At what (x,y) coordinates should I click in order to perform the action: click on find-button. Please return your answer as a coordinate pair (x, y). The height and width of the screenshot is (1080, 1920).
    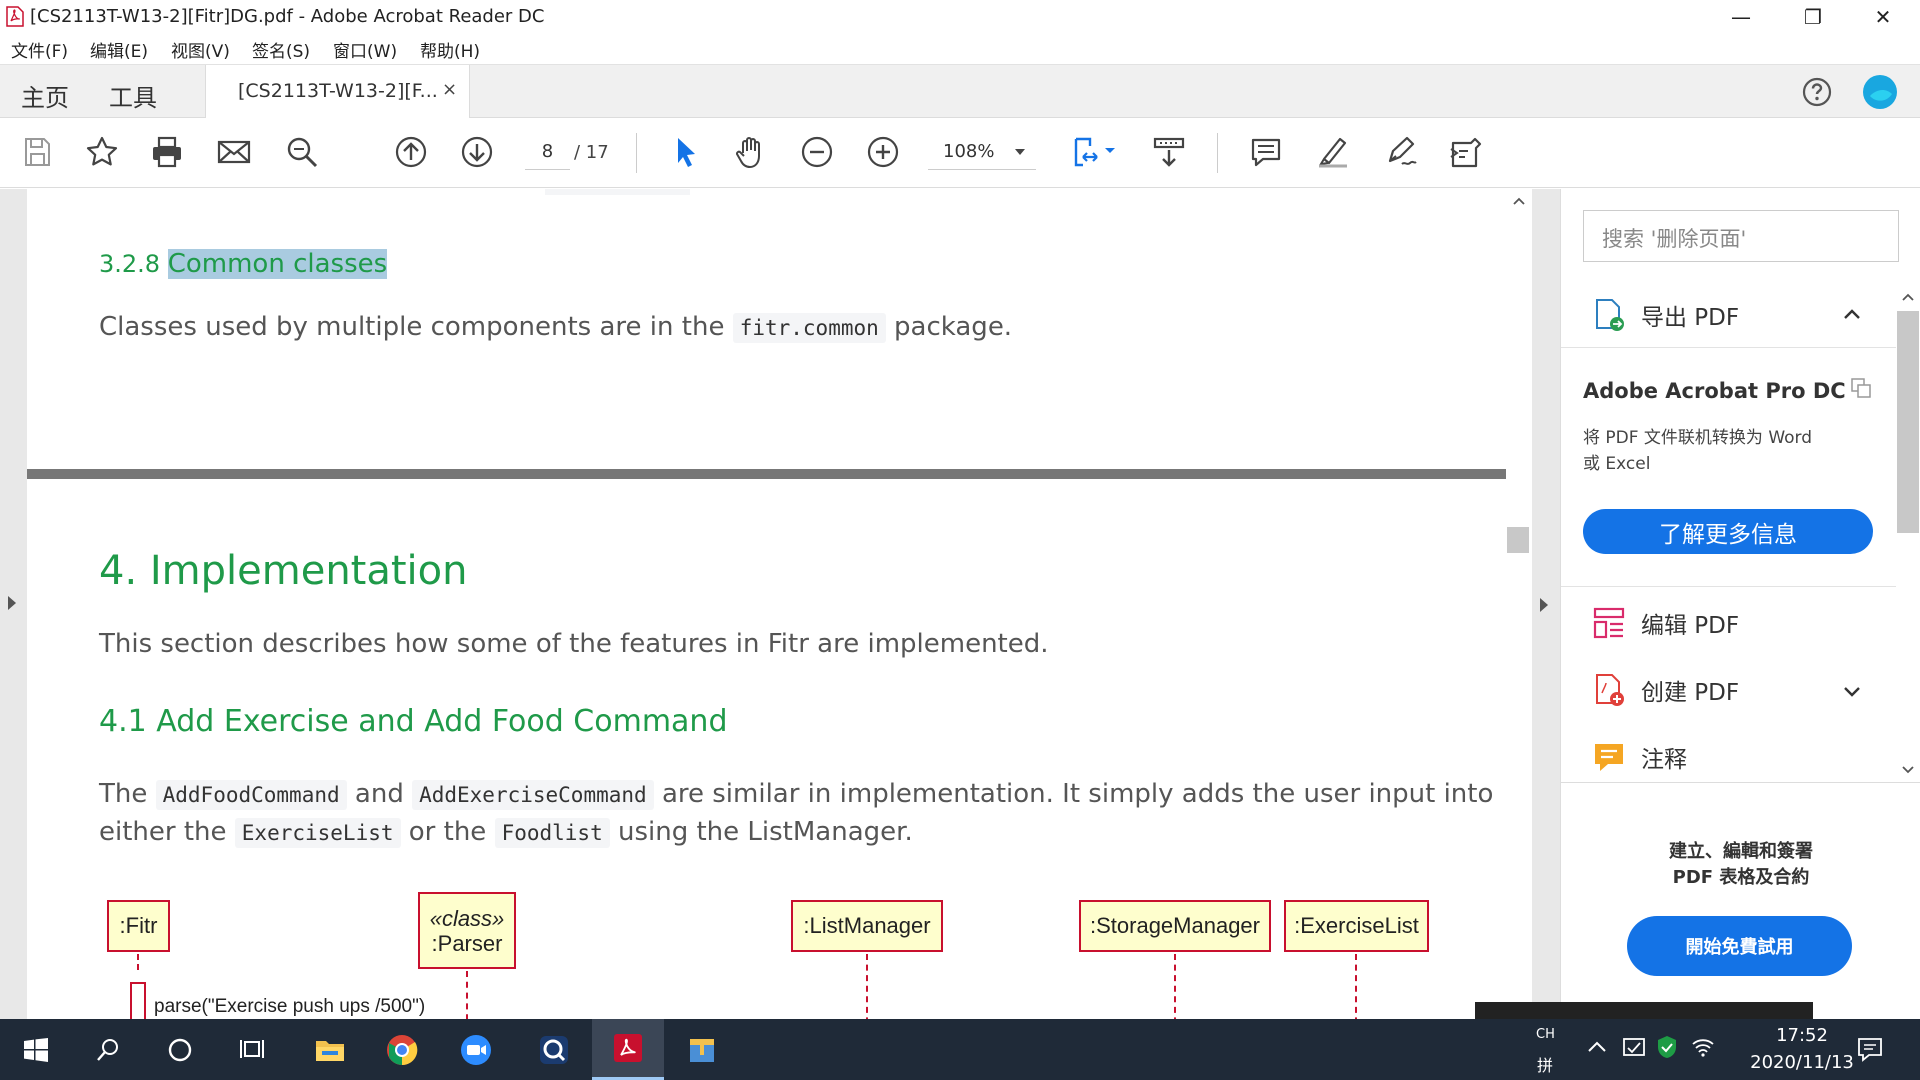
    Looking at the image, I should click on (302, 152).